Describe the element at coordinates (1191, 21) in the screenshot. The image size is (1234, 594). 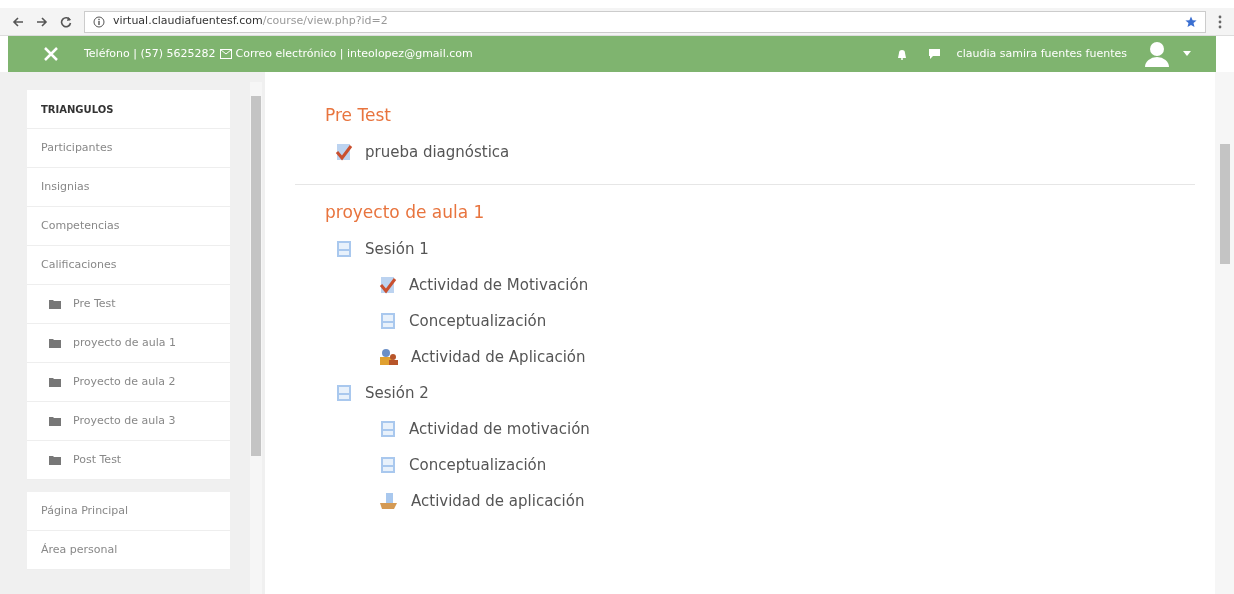
I see `bookmark-star-icon` at that location.